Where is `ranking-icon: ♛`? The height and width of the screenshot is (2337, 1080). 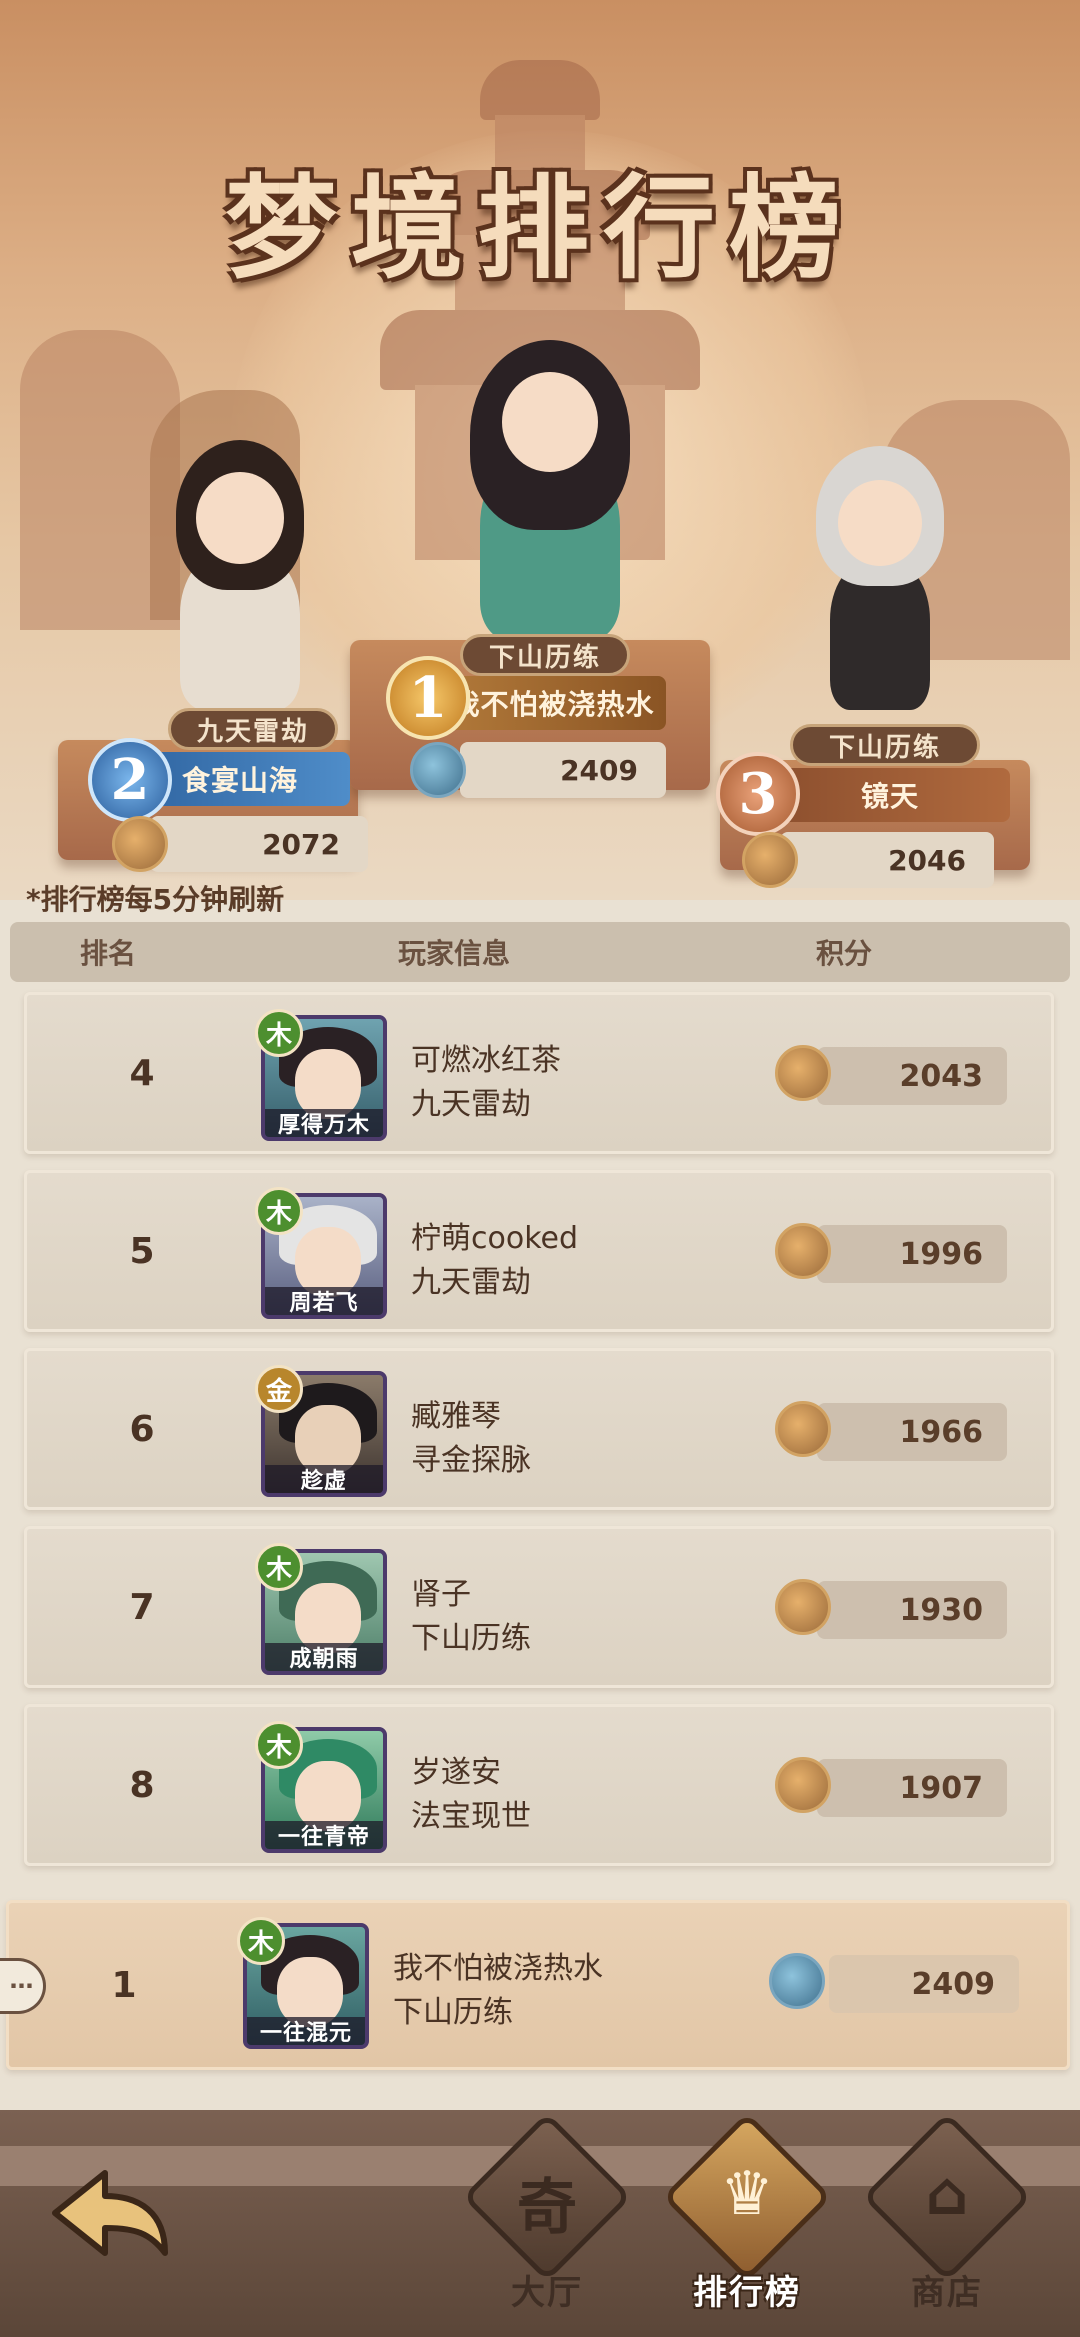
ranking-icon: ♛ is located at coordinates (747, 2194).